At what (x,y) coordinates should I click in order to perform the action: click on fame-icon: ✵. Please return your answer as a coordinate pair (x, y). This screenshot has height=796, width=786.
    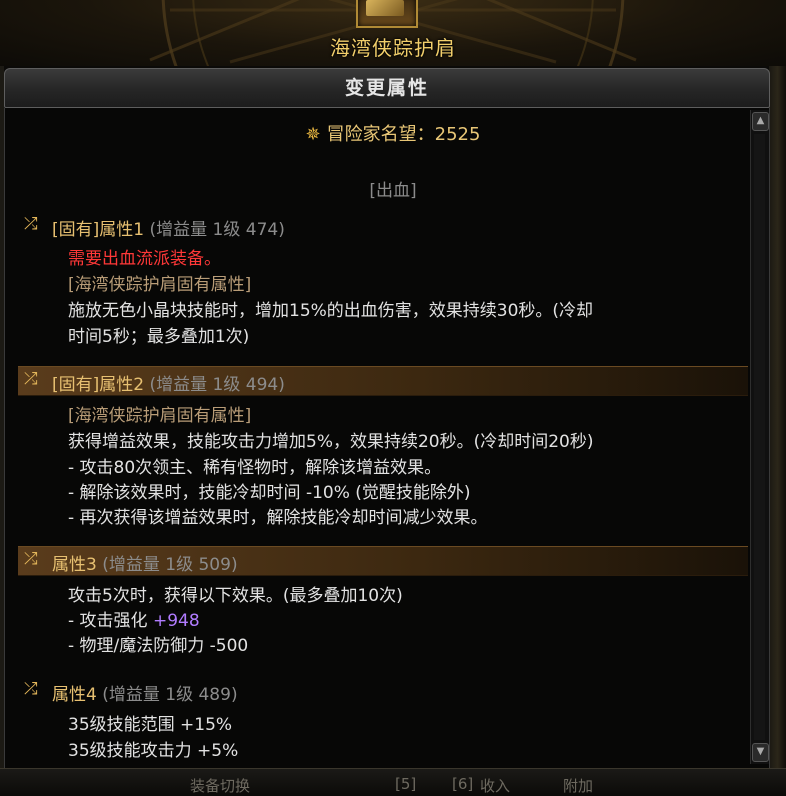
    Looking at the image, I should click on (313, 134).